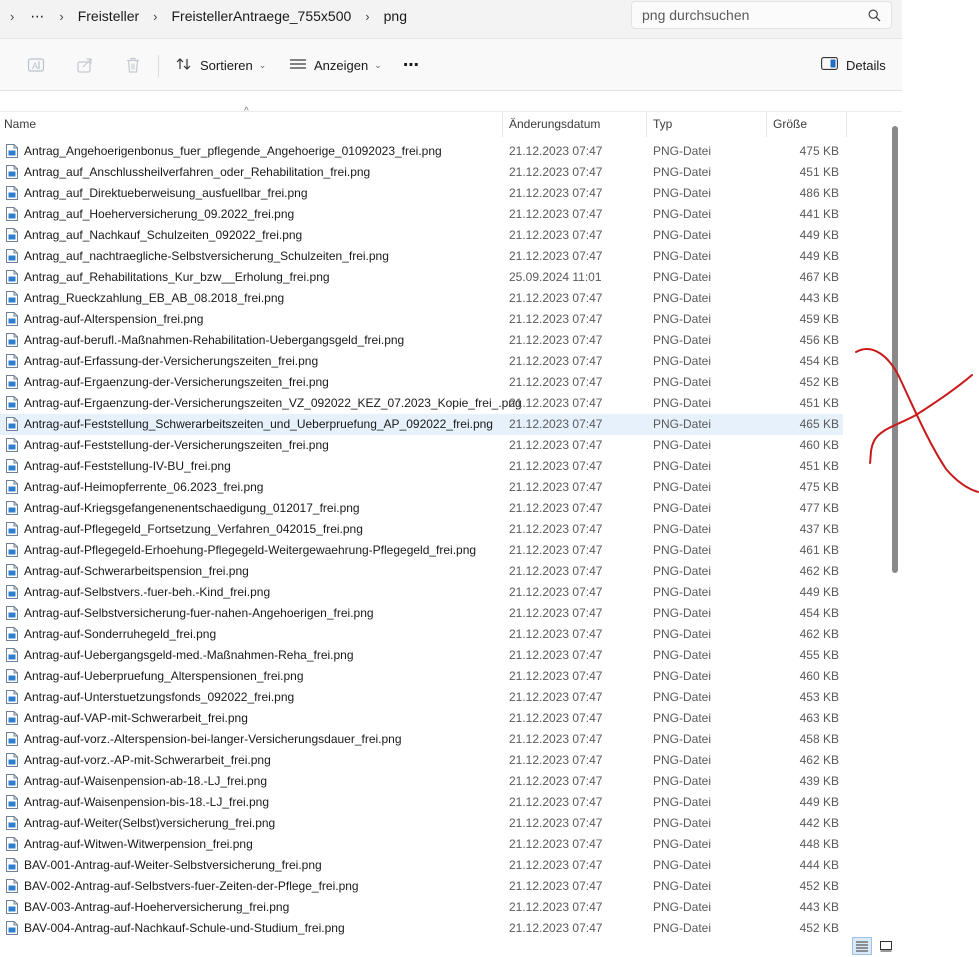 The image size is (979, 957). Describe the element at coordinates (819, 361) in the screenshot. I see `file-size: 454 KB` at that location.